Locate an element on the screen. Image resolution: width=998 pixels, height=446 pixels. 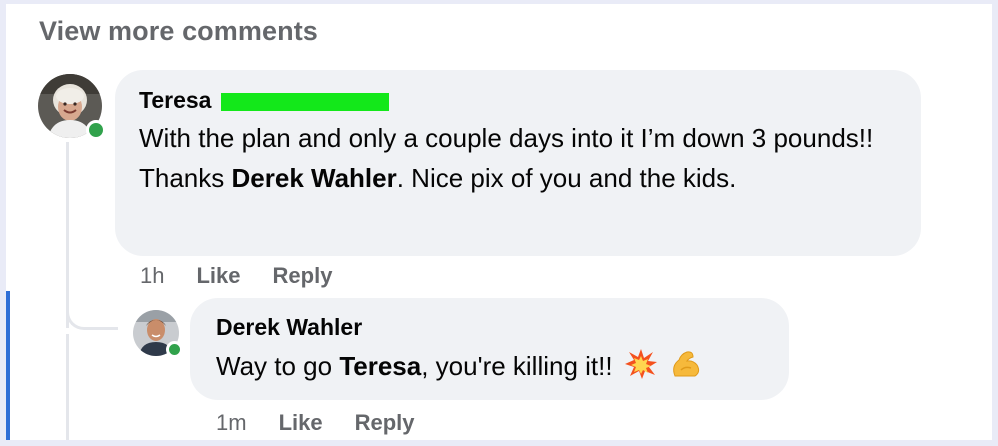
mention-link: Teresa is located at coordinates (380, 366).